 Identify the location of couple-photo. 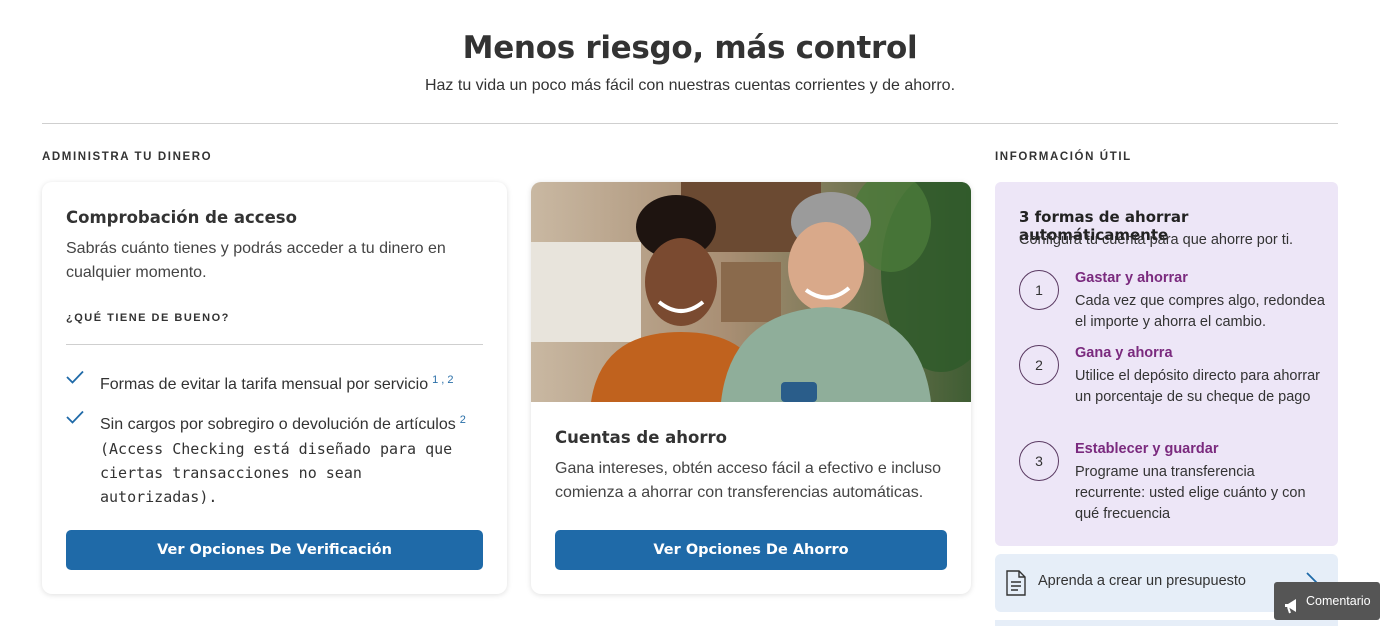
(751, 292).